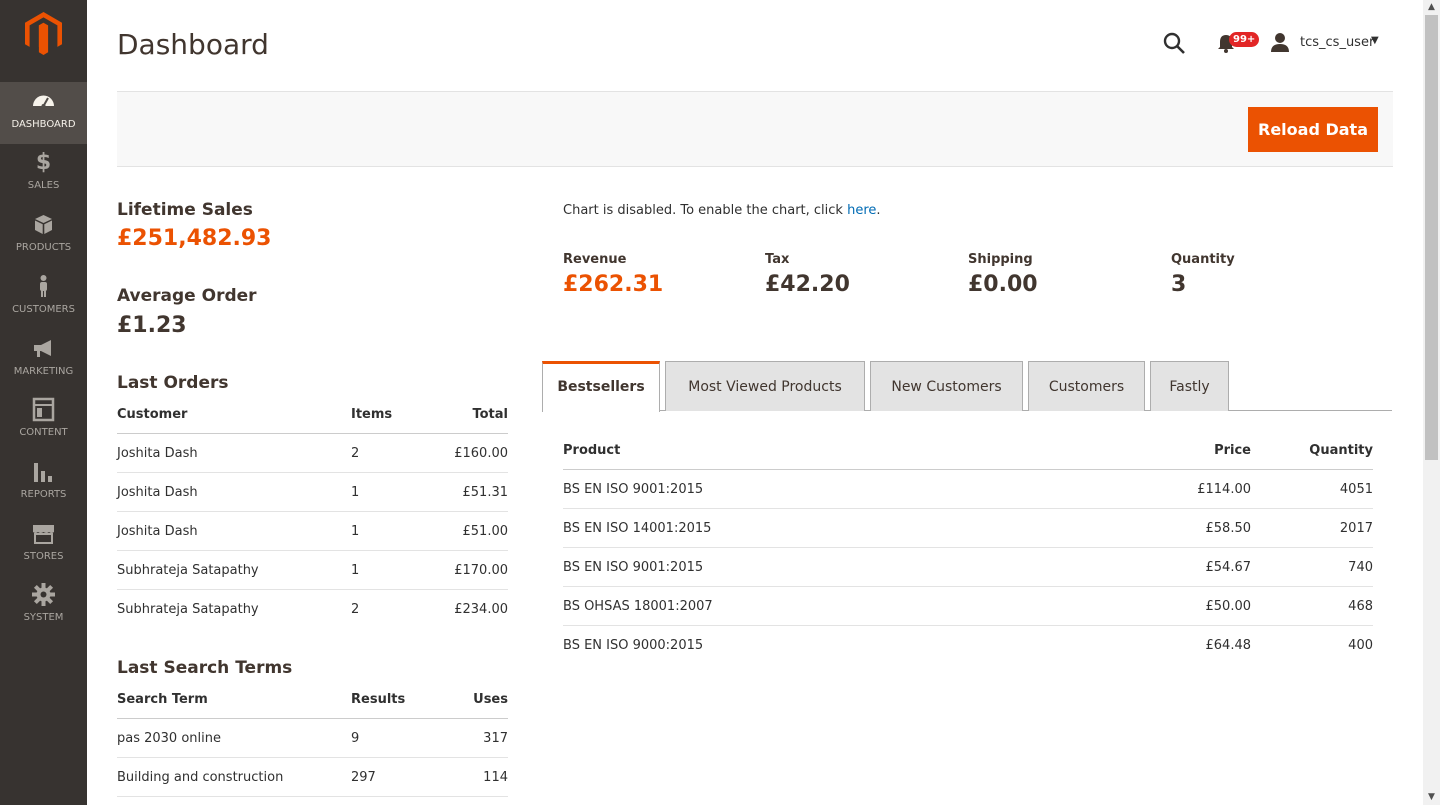 Image resolution: width=1440 pixels, height=805 pixels. Describe the element at coordinates (43, 299) in the screenshot. I see `nav-customers: CUSTOMERS` at that location.